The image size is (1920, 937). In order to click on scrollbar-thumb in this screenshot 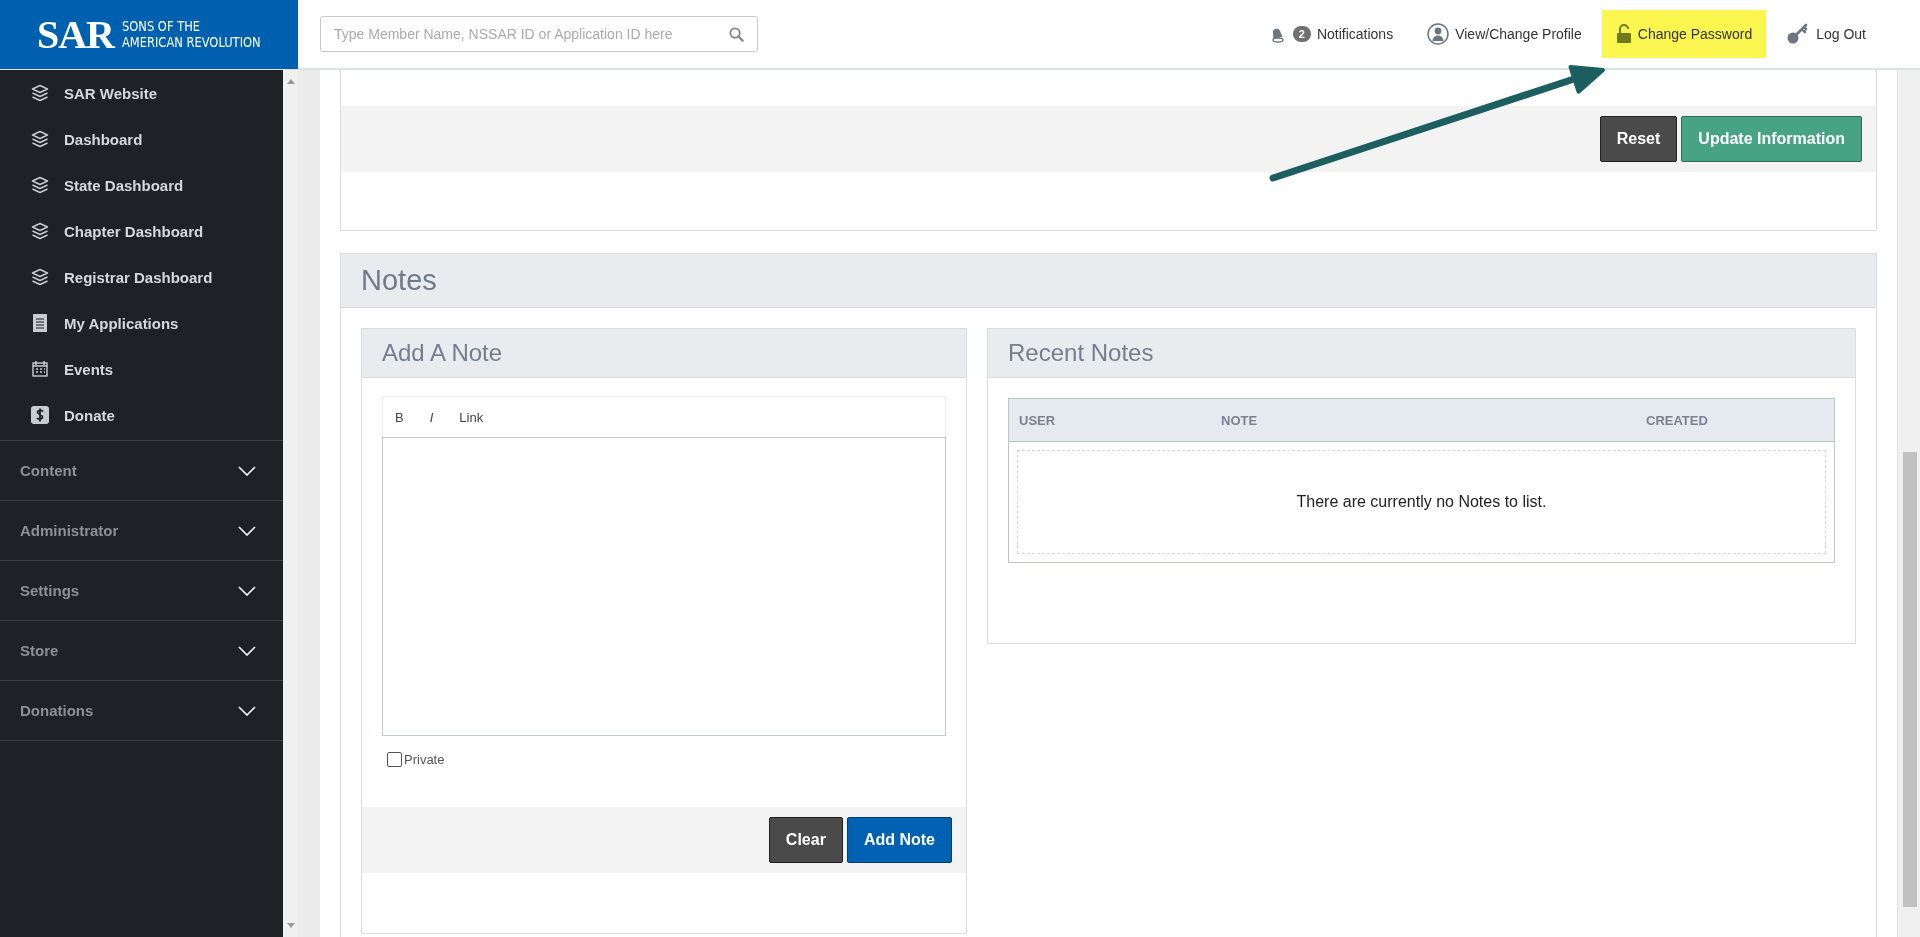, I will do `click(1910, 679)`.